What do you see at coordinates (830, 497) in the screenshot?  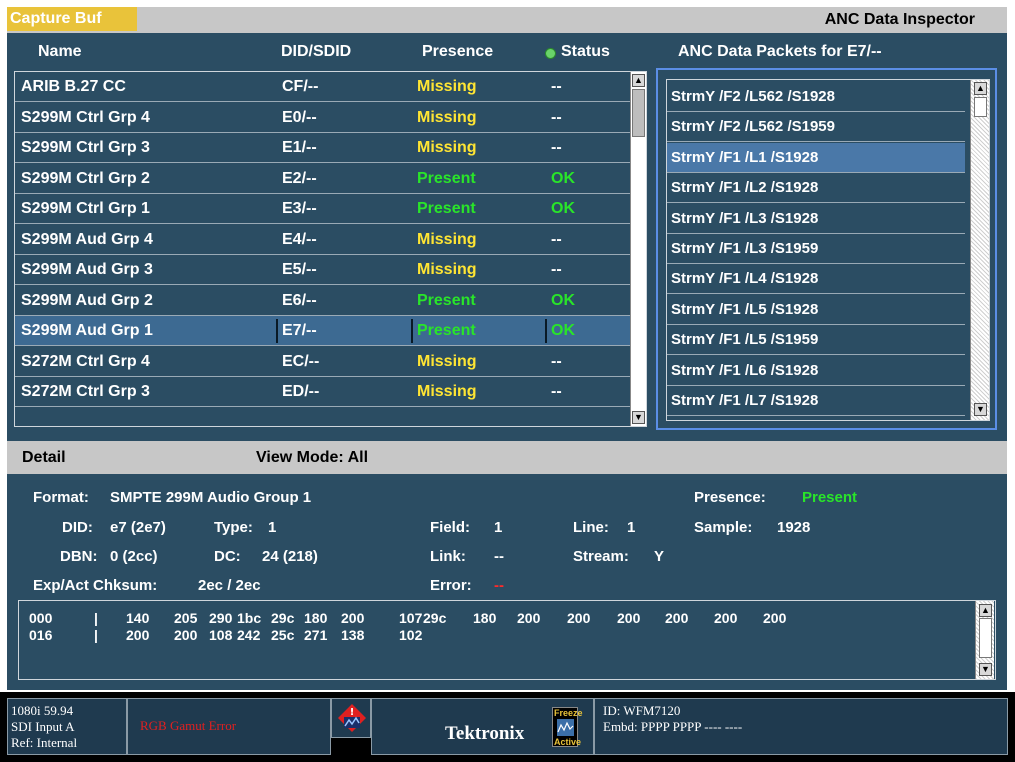 I see `presence-value: Present` at bounding box center [830, 497].